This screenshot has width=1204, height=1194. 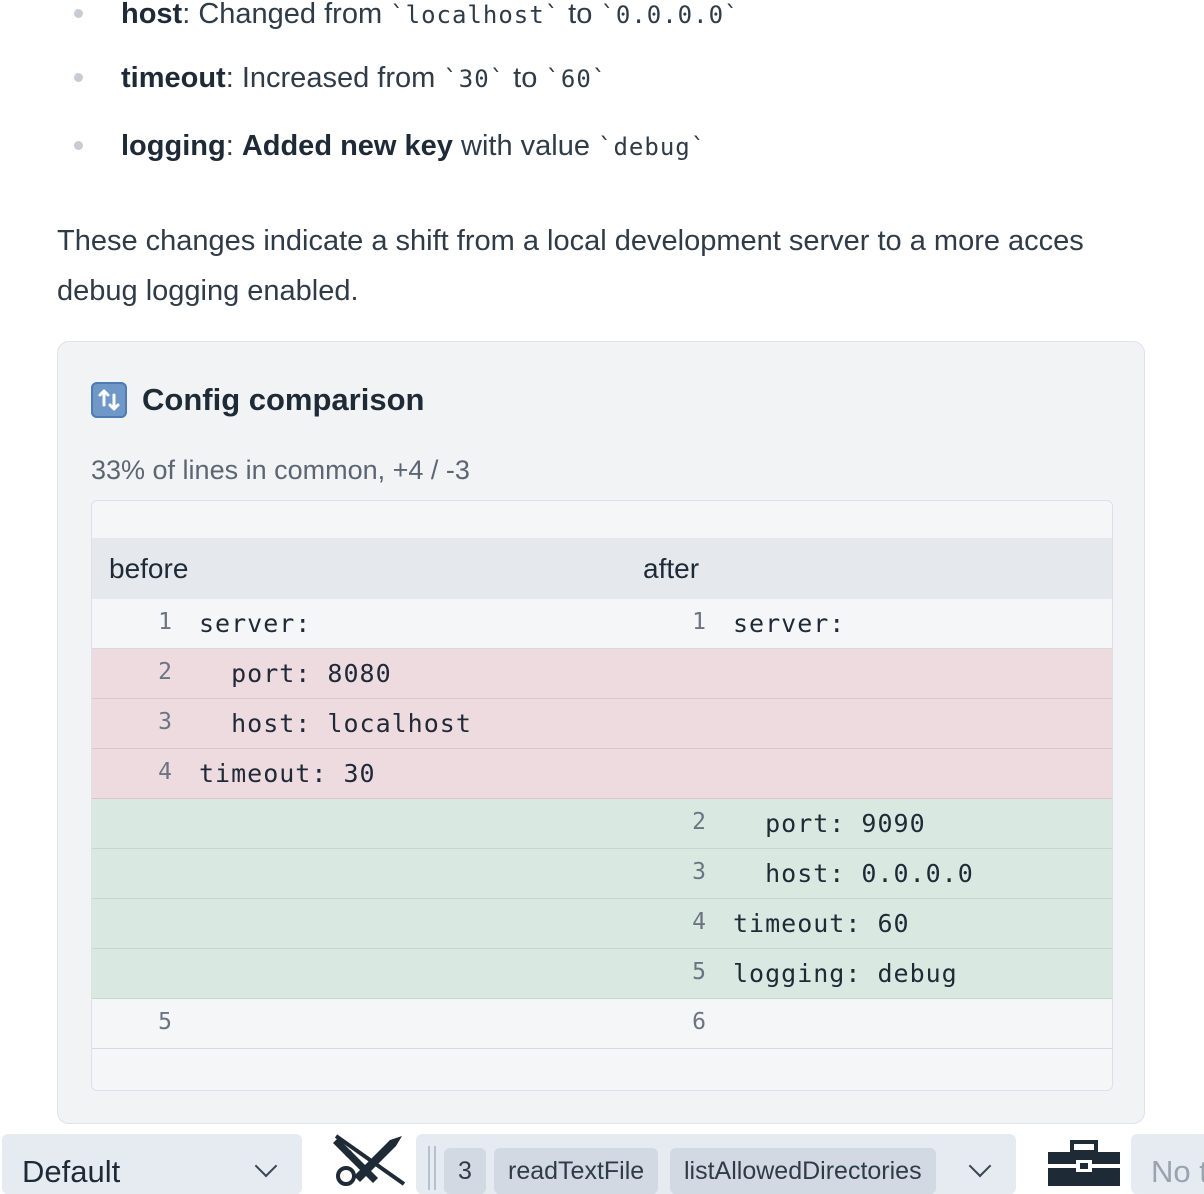 I want to click on tool-chip-listalloweddirectories: listAllowedDirectories, so click(x=803, y=1171).